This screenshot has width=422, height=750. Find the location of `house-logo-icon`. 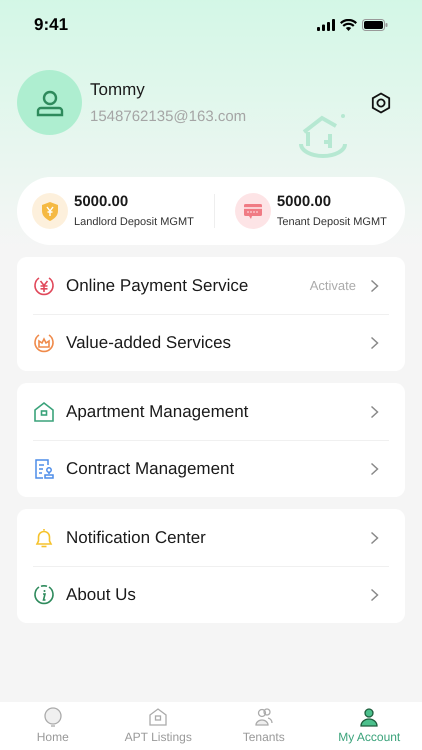

house-logo-icon is located at coordinates (324, 135).